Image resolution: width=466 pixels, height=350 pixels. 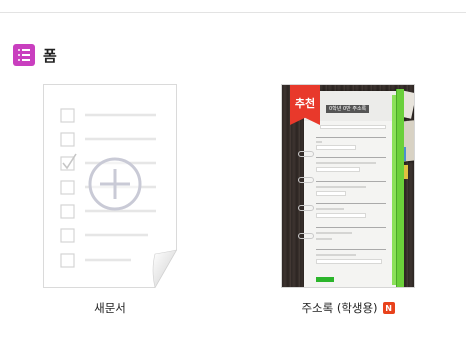 I want to click on address-book-template-label: 주소록 (학생용) N, so click(x=348, y=308).